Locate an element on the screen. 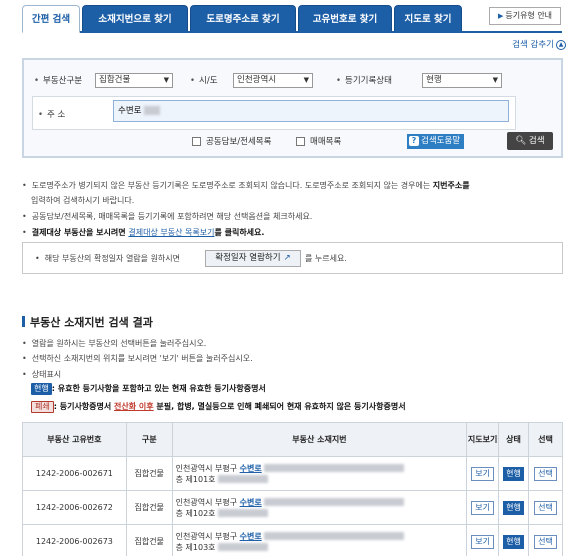 The width and height of the screenshot is (588, 556). hide-search-link: 검색 감추기 ▲ is located at coordinates (539, 44).